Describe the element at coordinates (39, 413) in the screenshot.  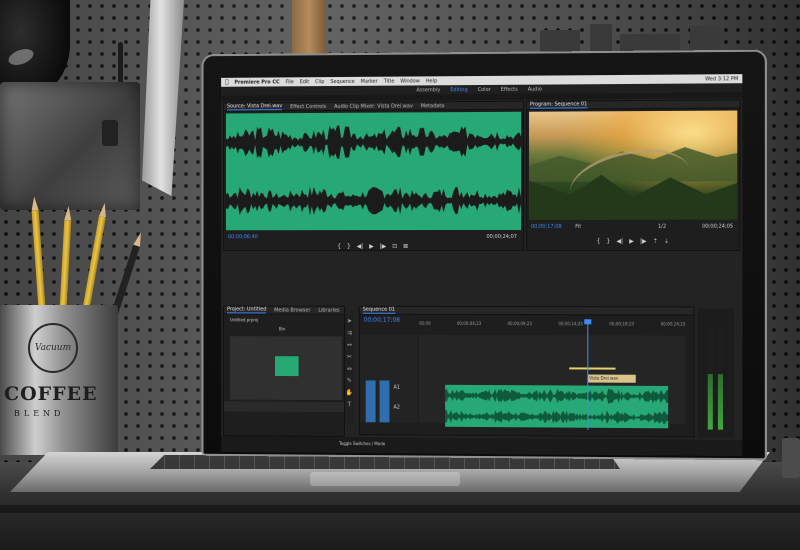
I see `coffee-tin-subword: BLEND` at that location.